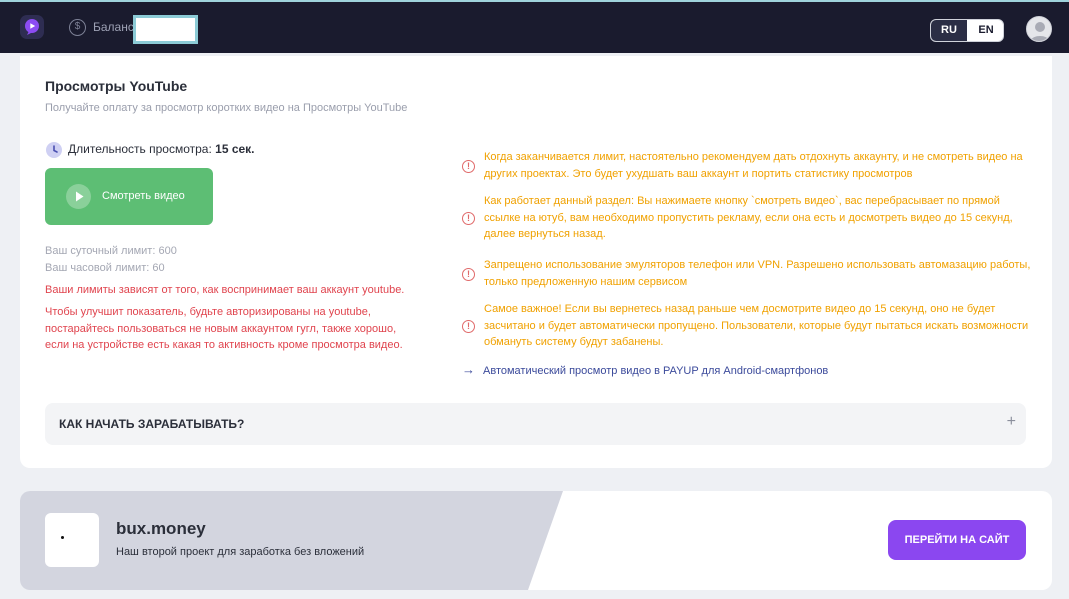 This screenshot has height=599, width=1069. What do you see at coordinates (235, 149) in the screenshot?
I see `duration-value: 15 сек.` at bounding box center [235, 149].